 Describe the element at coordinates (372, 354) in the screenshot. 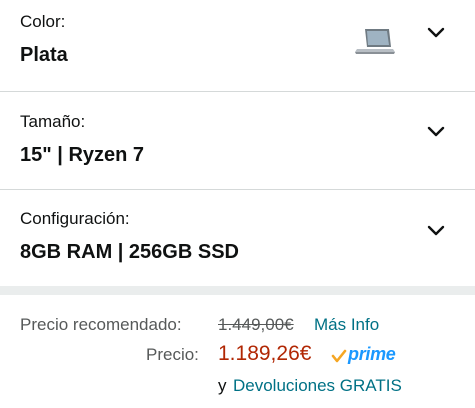

I see `prime-logo-text: prime` at that location.